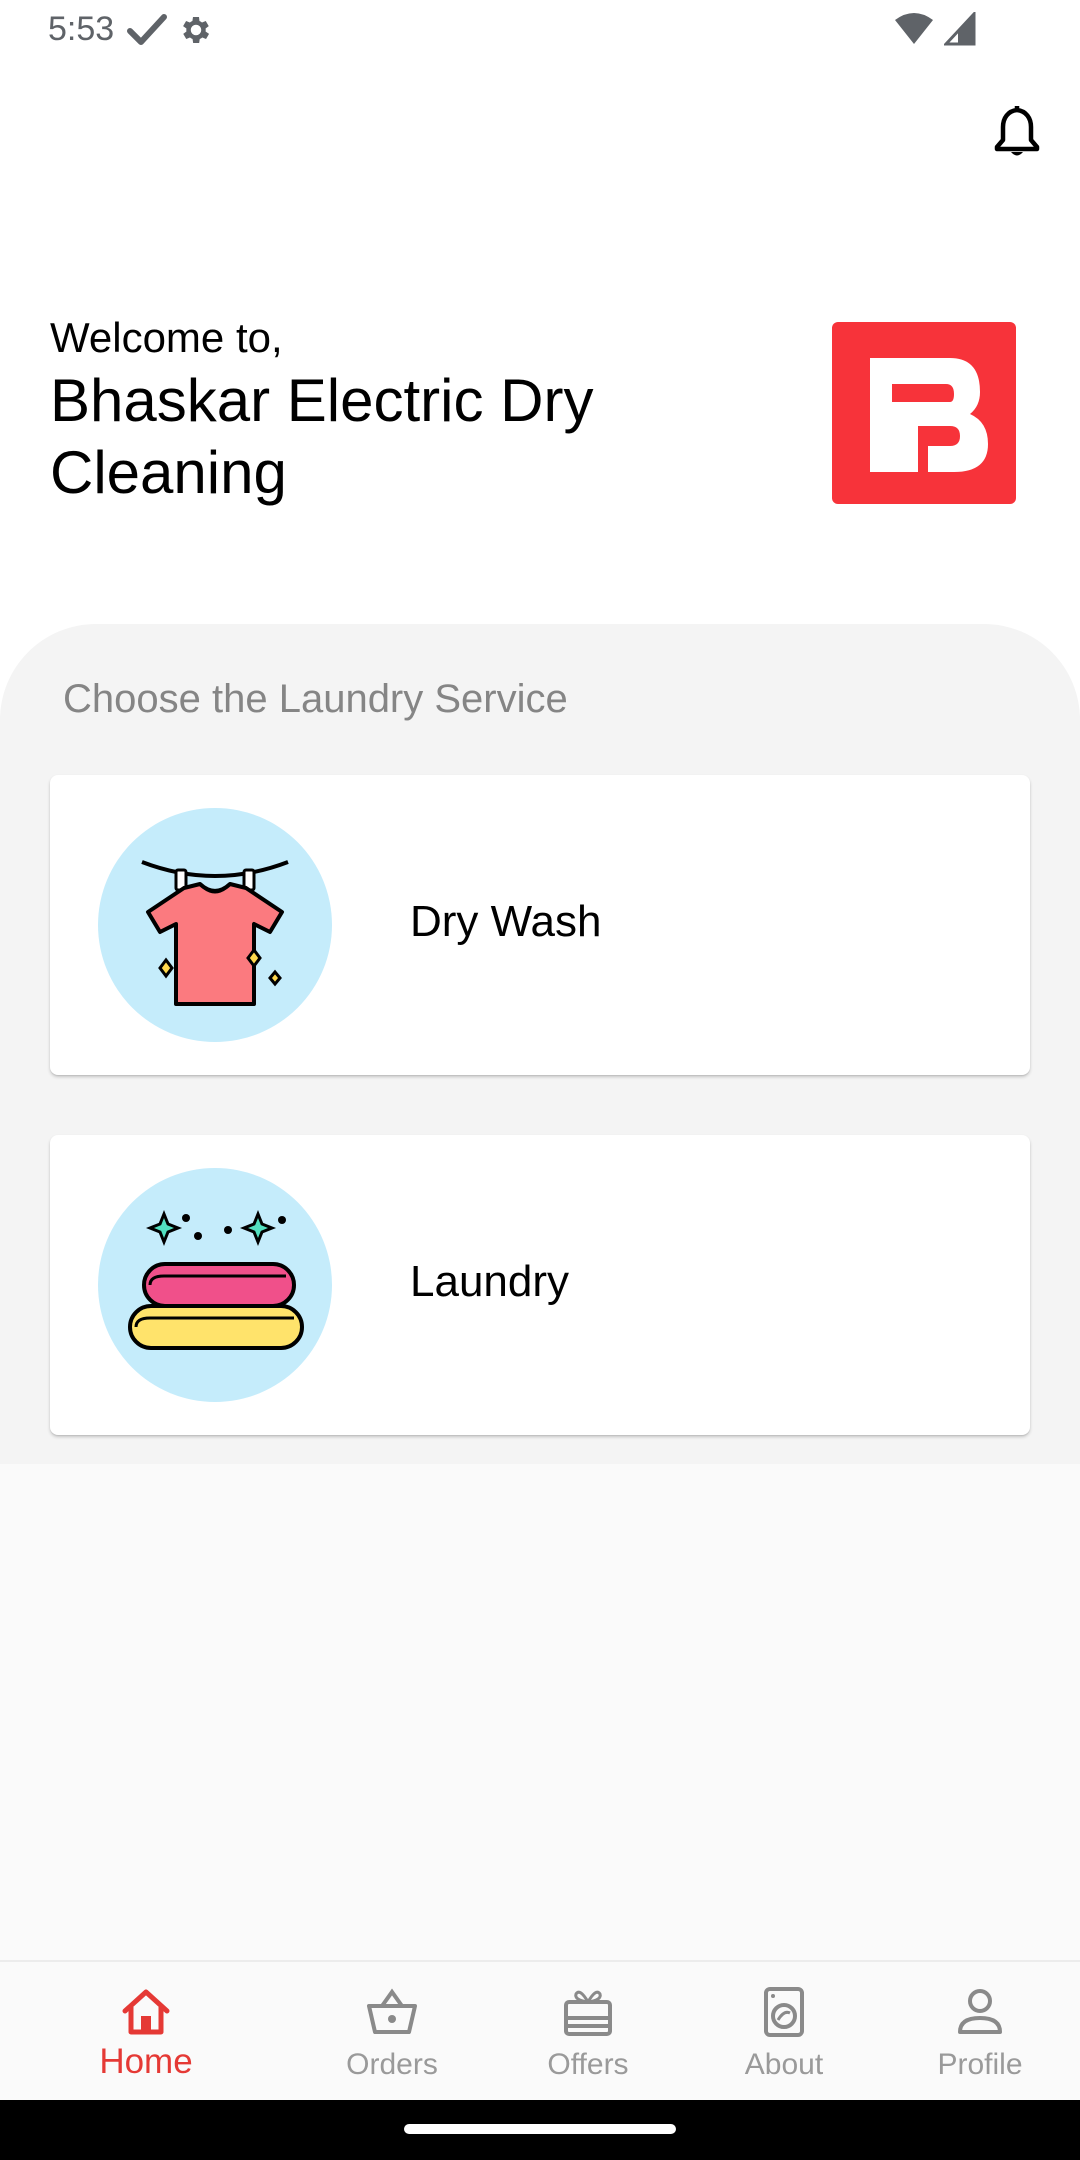 This screenshot has height=2160, width=1080. I want to click on service-card-laundry: Laundry, so click(540, 1285).